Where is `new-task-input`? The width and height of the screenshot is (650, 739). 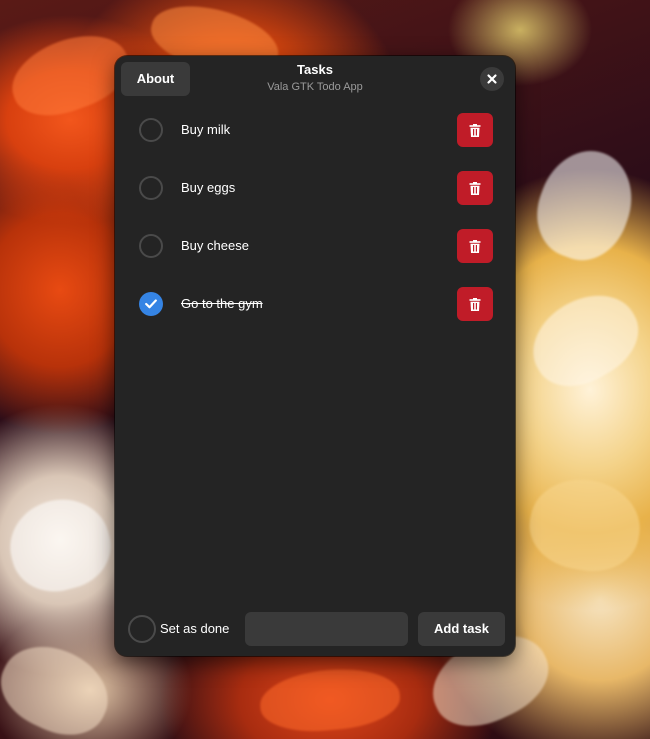 new-task-input is located at coordinates (326, 629).